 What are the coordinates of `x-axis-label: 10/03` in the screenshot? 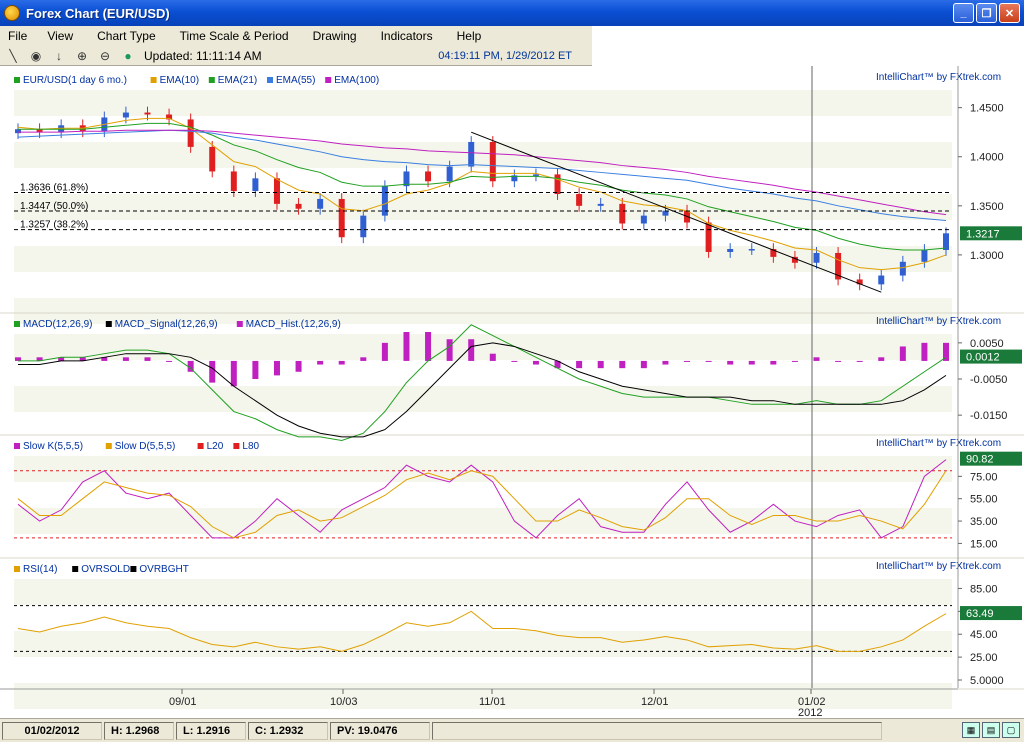 It's located at (344, 702).